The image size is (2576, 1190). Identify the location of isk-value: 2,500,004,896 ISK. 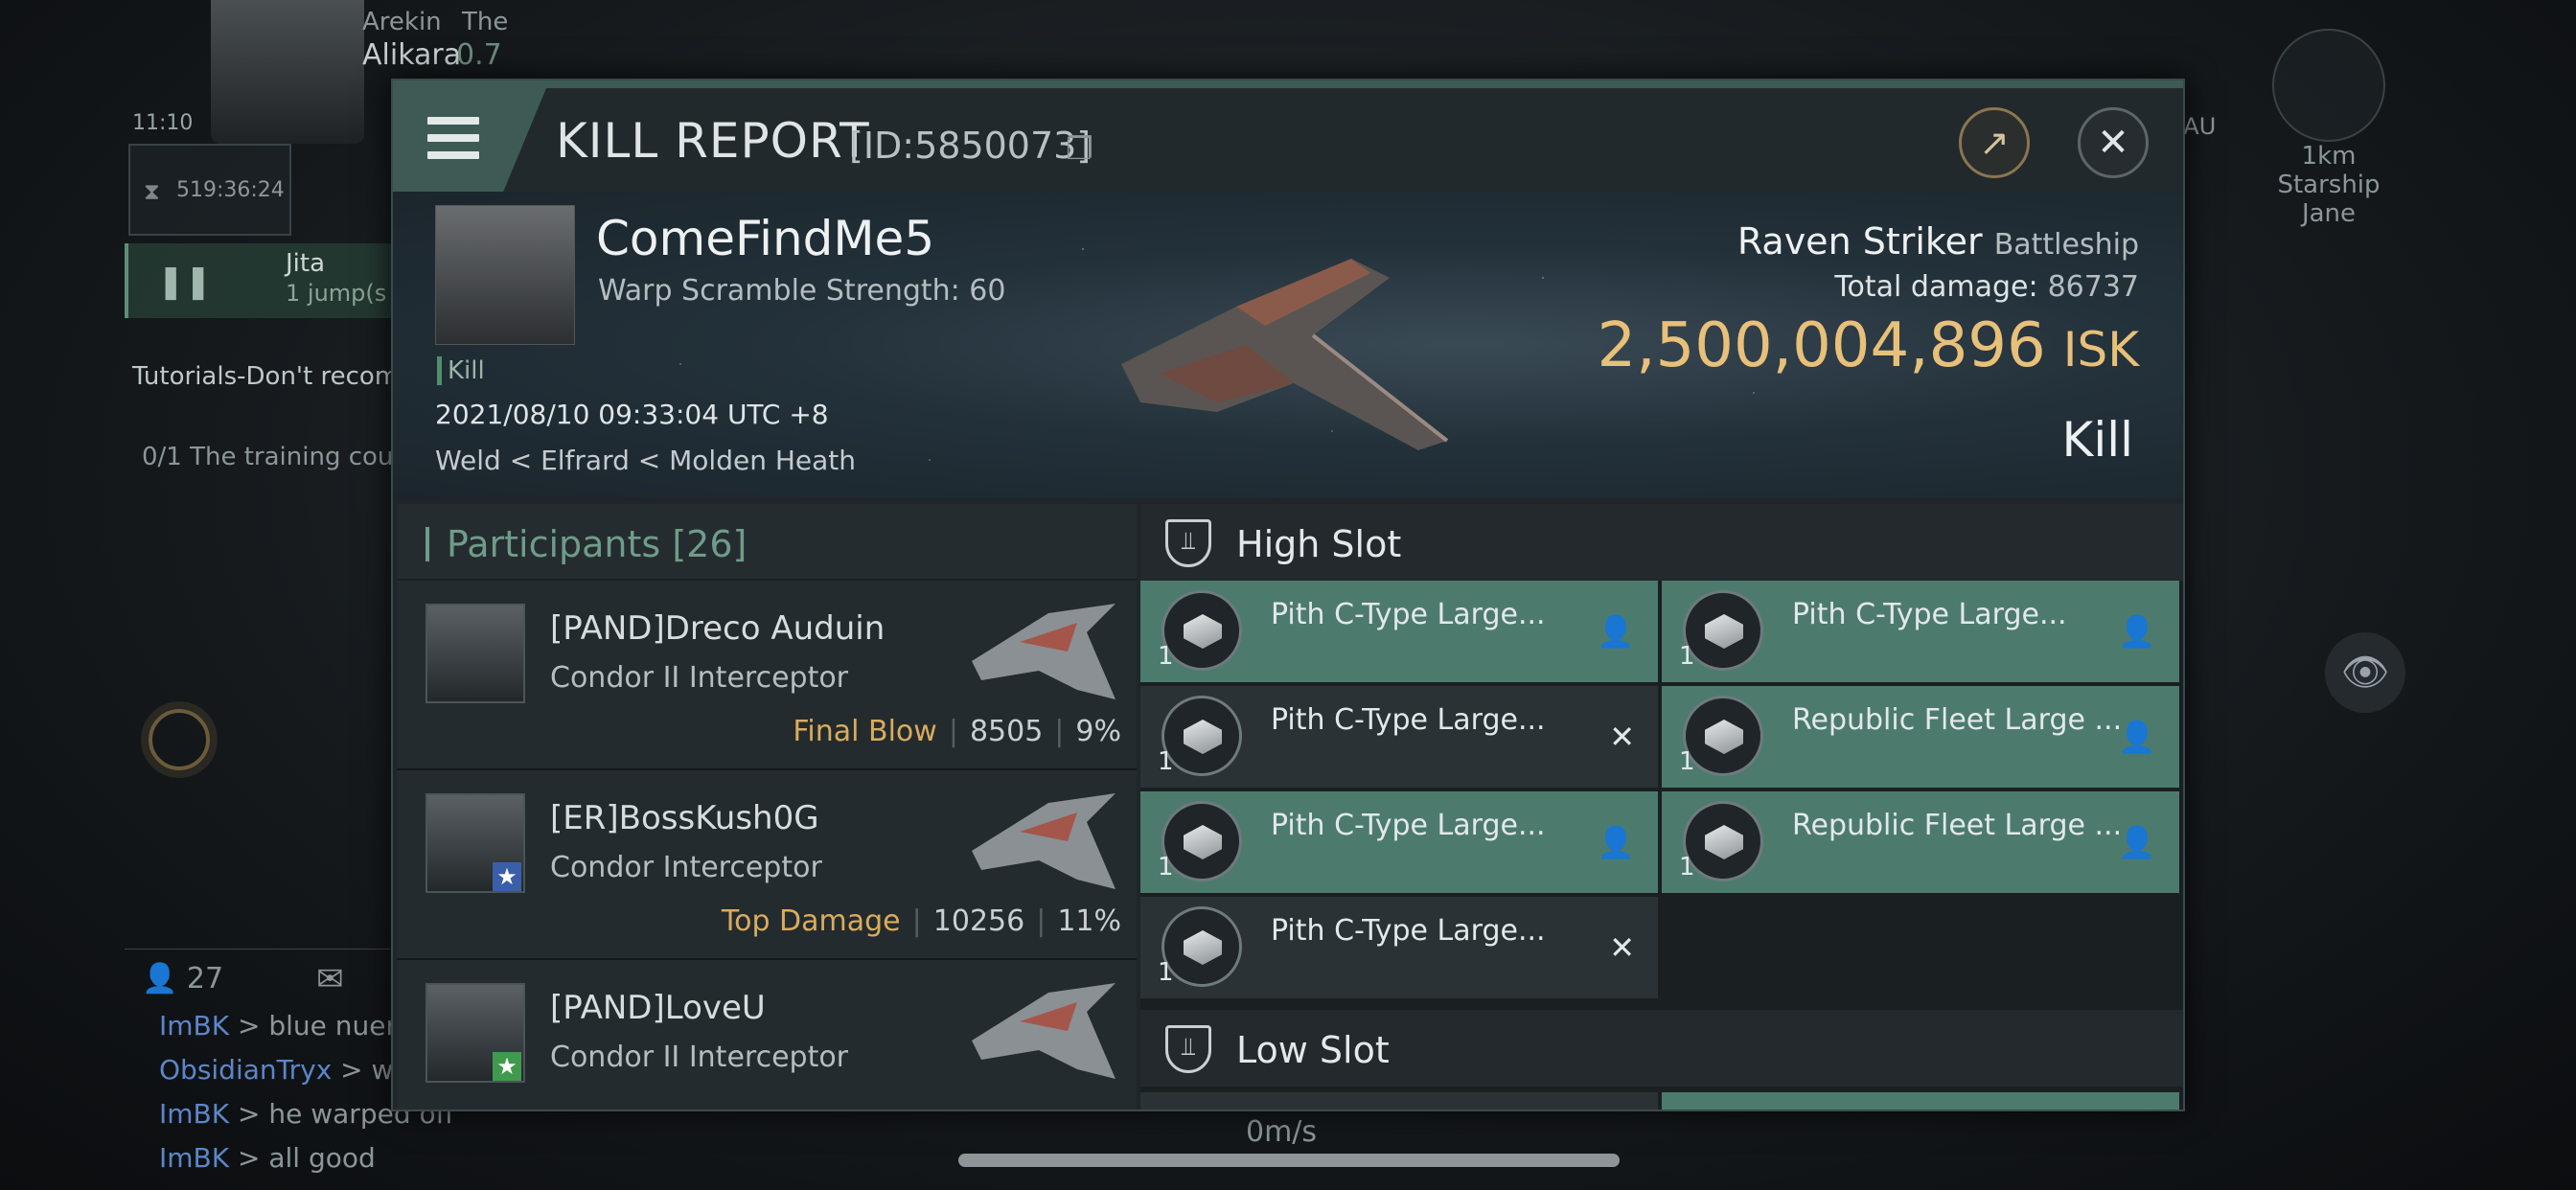
(1869, 346).